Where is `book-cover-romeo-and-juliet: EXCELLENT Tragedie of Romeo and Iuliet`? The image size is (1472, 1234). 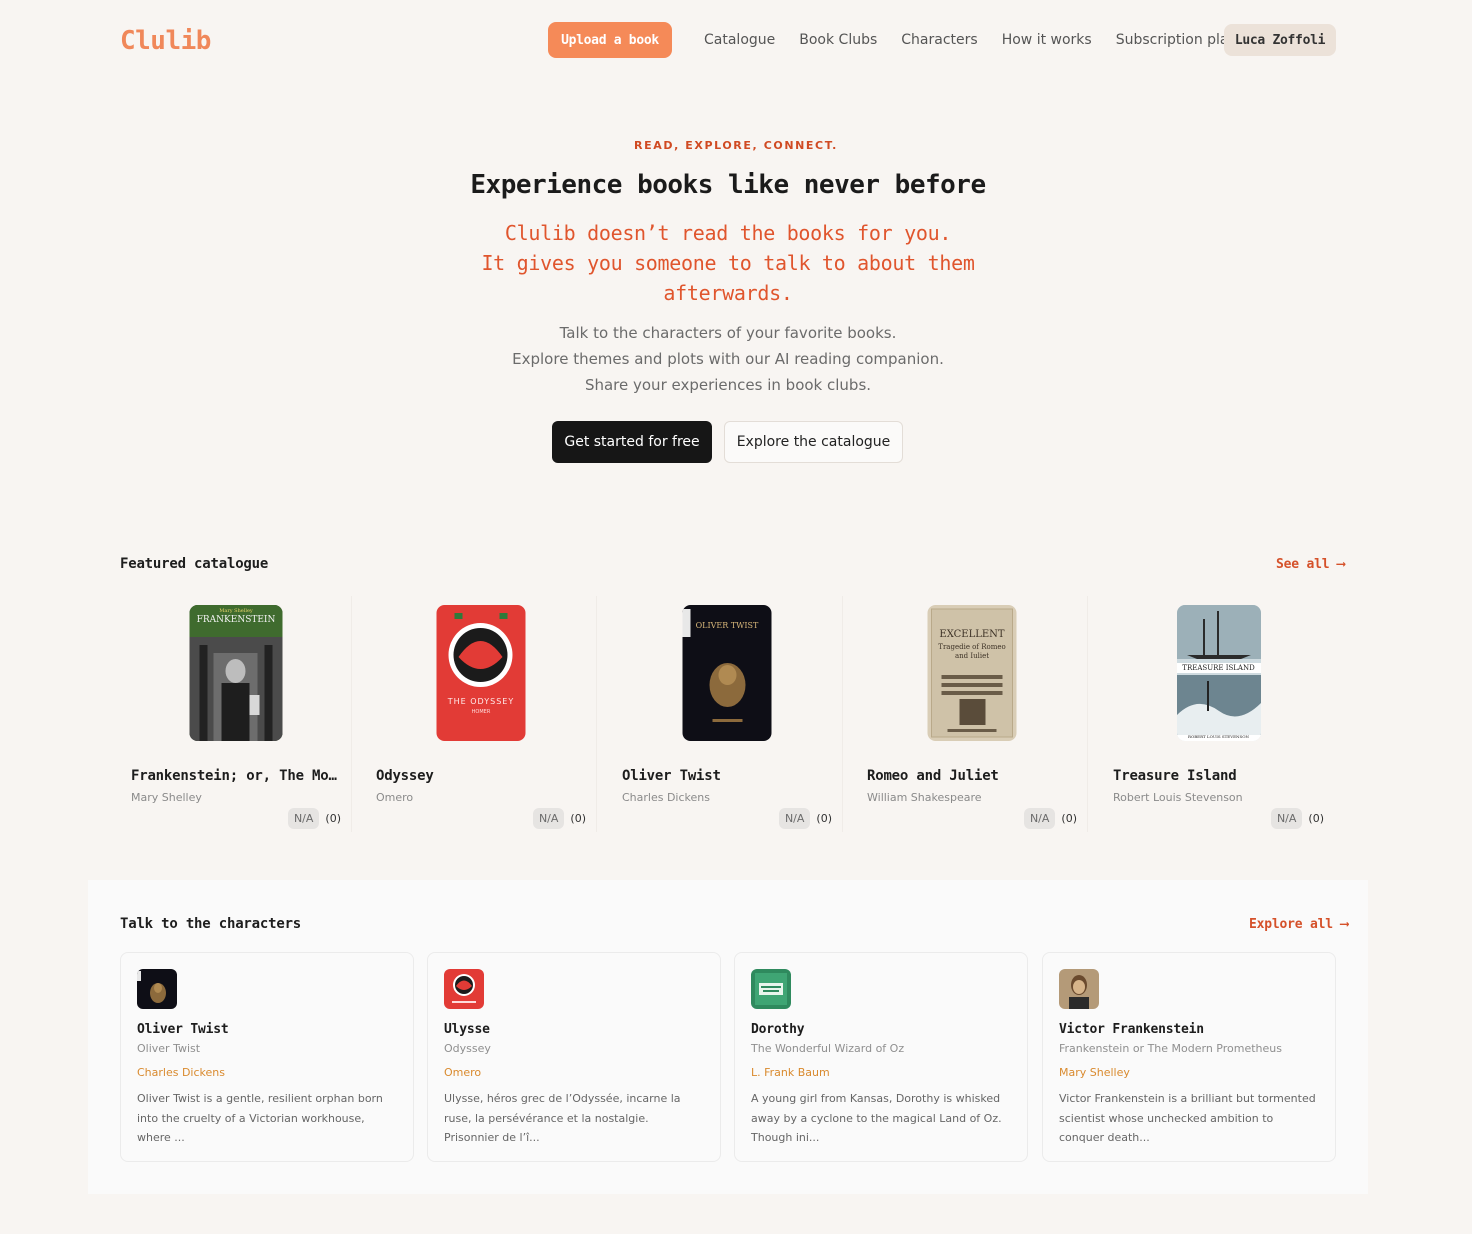 book-cover-romeo-and-juliet: EXCELLENT Tragedie of Romeo and Iuliet is located at coordinates (972, 673).